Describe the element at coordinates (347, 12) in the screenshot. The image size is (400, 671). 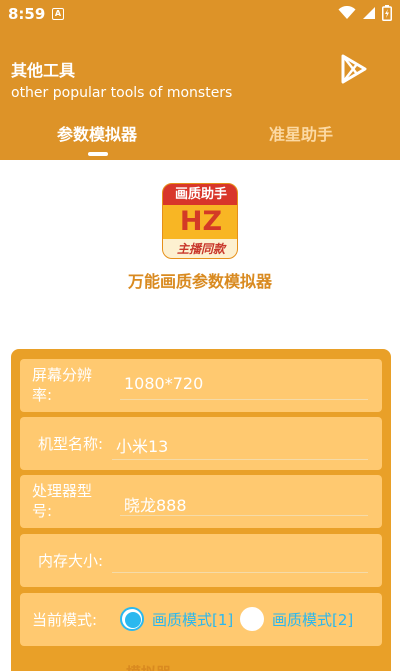
I see `wifi-icon` at that location.